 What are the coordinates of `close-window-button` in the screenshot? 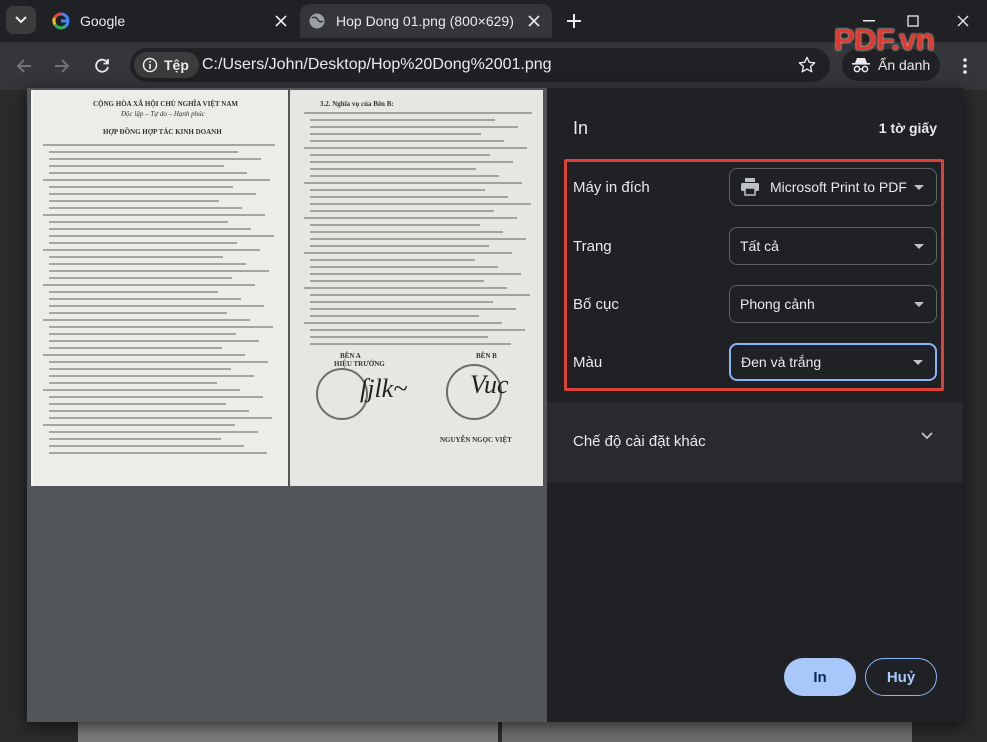 It's located at (963, 21).